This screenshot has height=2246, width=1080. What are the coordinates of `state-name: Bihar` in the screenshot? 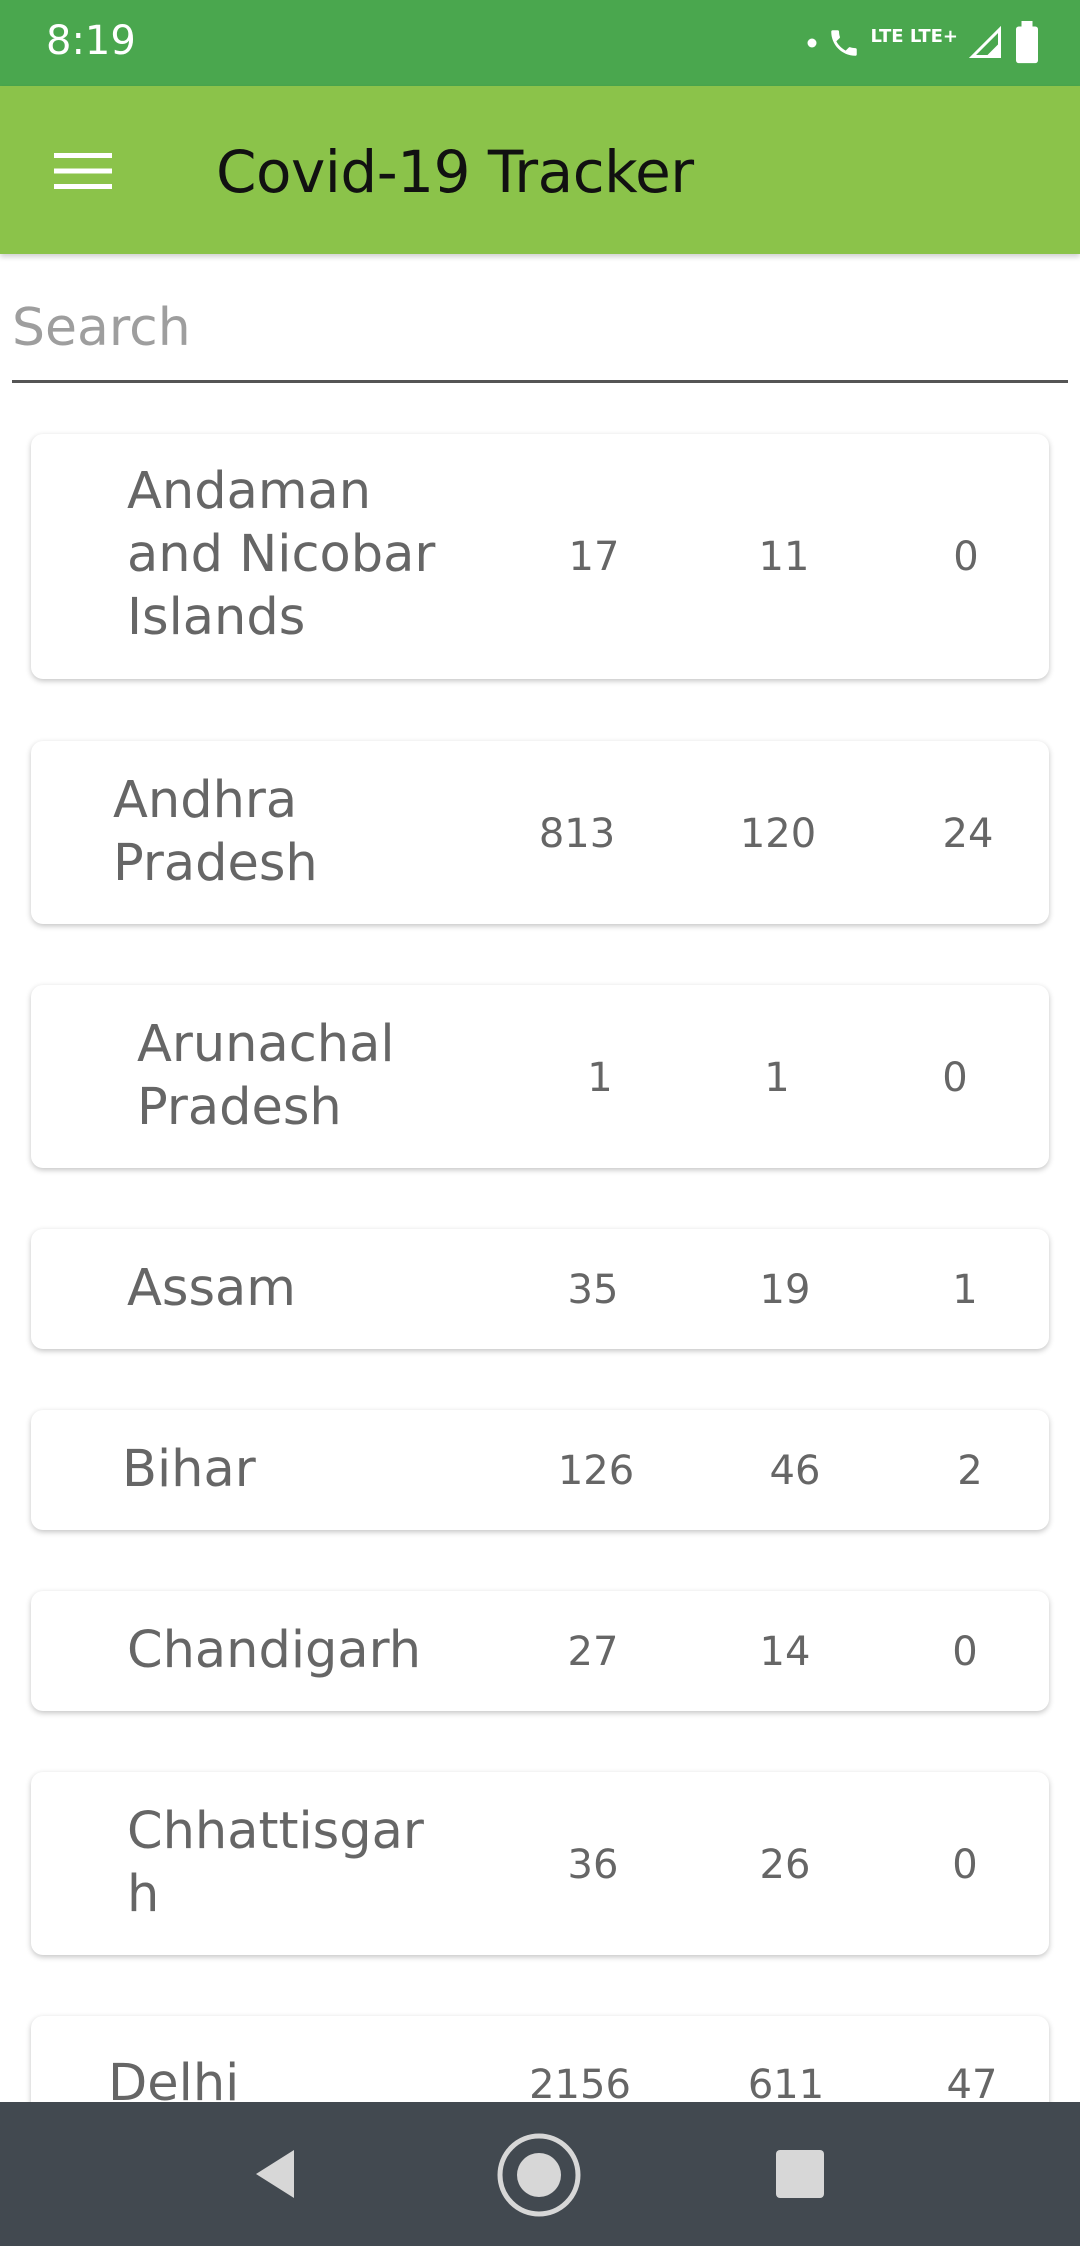 It's located at (189, 1469).